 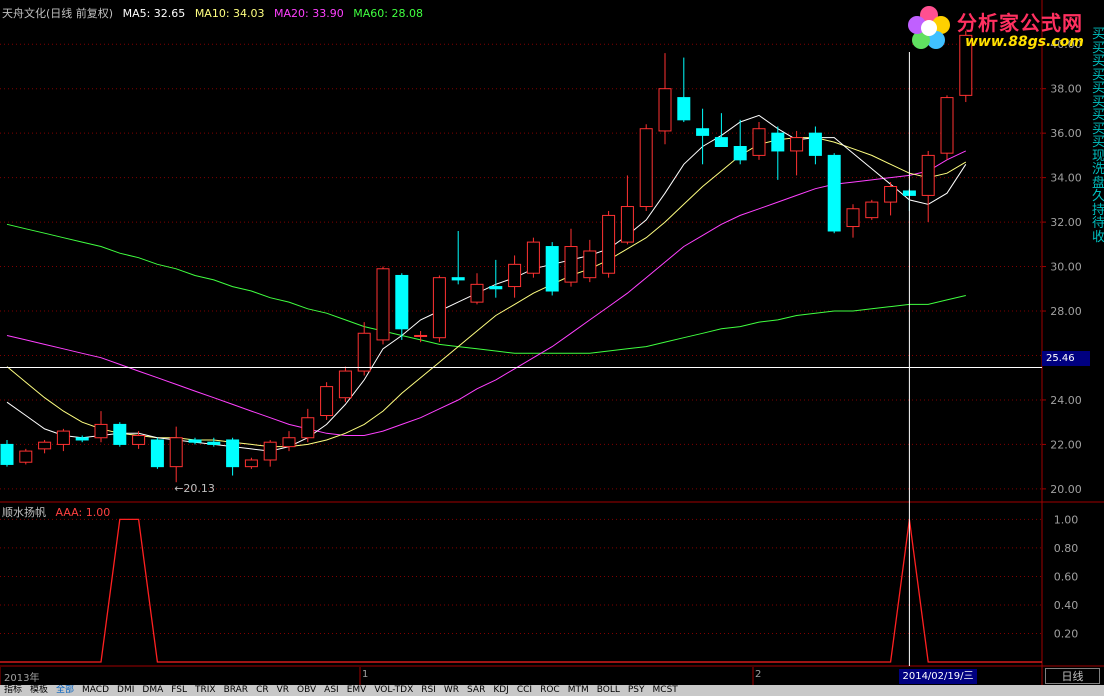 What do you see at coordinates (1066, 178) in the screenshot?
I see `price-tick-label: 34.00` at bounding box center [1066, 178].